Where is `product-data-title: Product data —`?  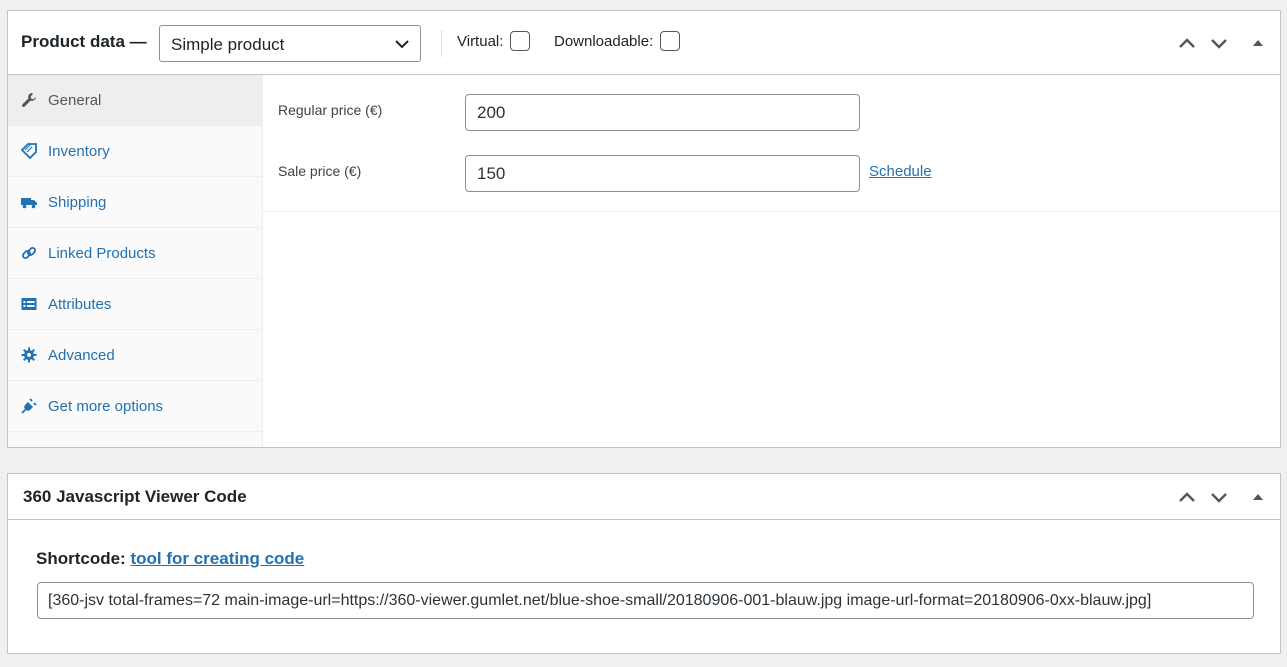 product-data-title: Product data — is located at coordinates (84, 41).